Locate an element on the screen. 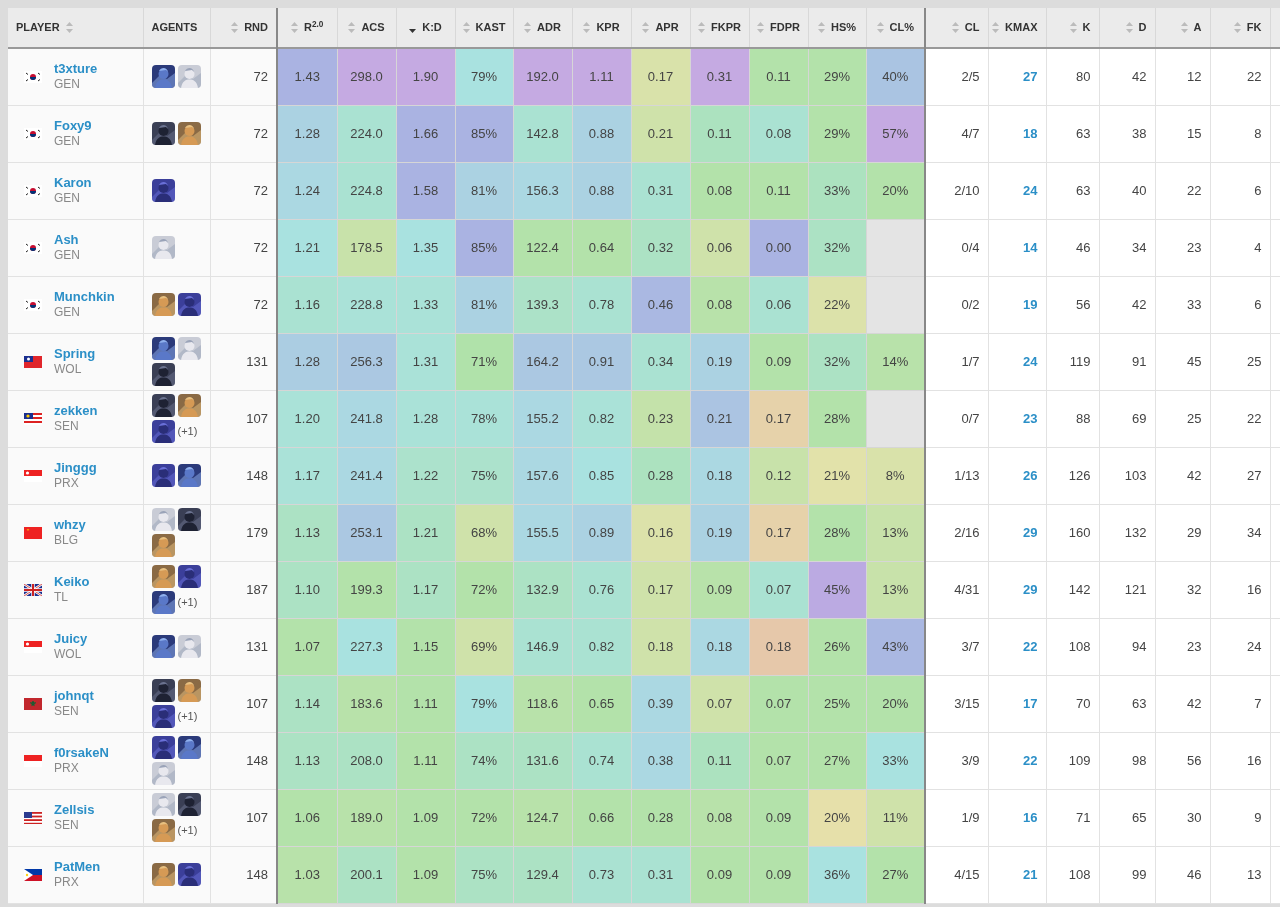 The width and height of the screenshot is (1280, 907). column-header: K:D is located at coordinates (425, 28).